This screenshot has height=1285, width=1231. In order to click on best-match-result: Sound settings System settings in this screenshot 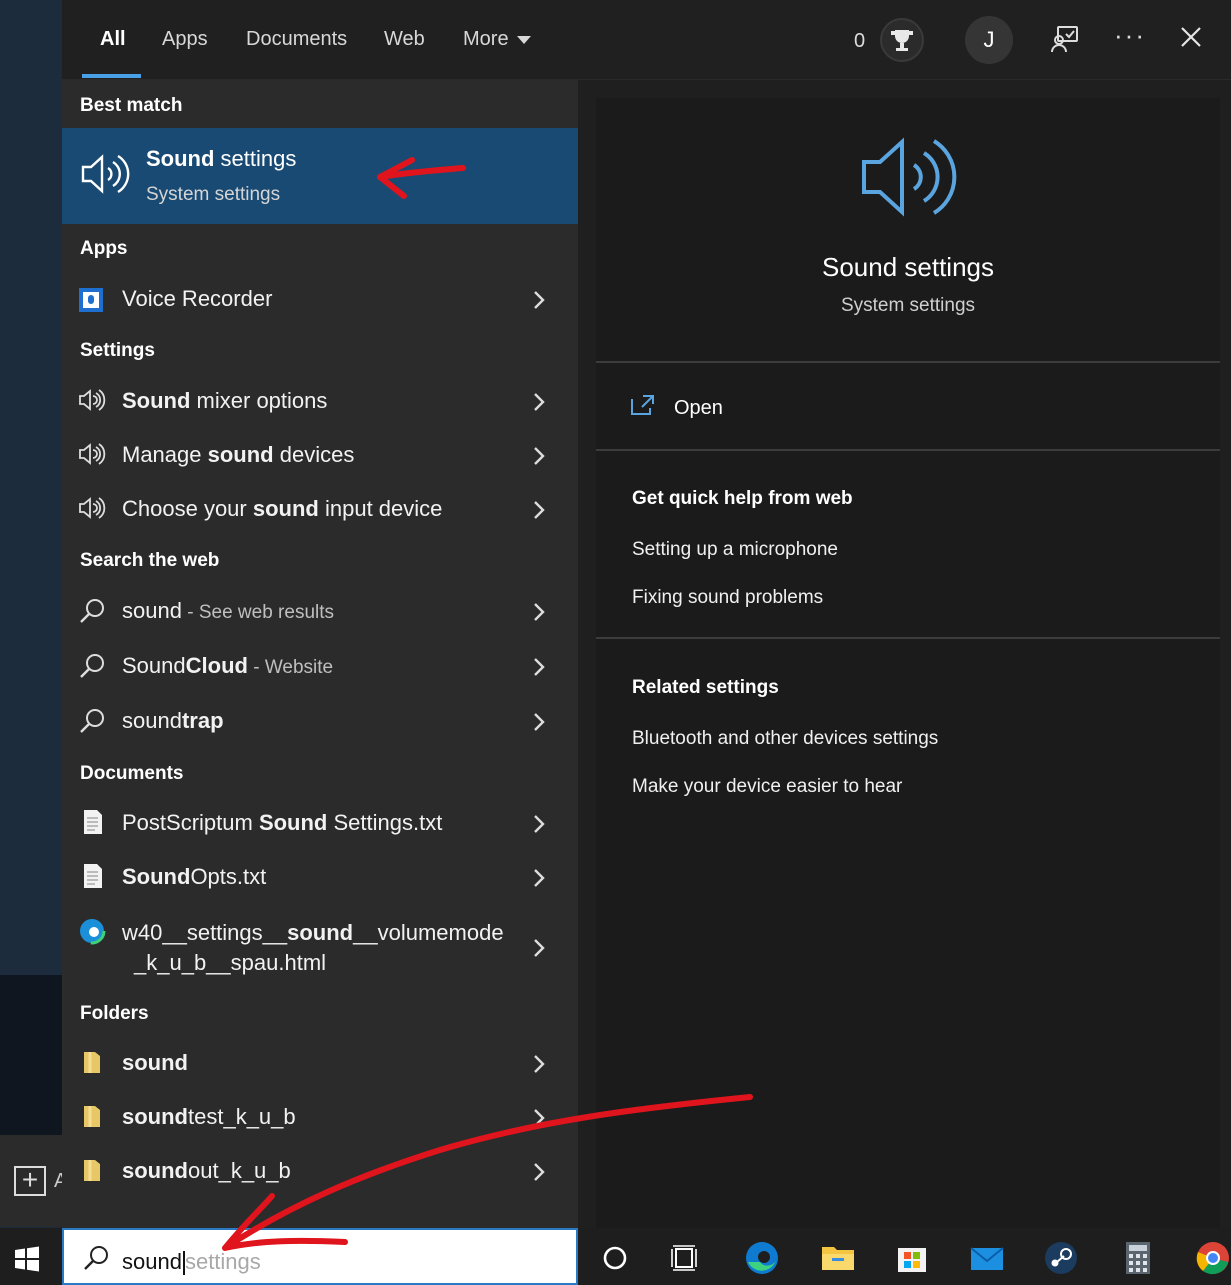, I will do `click(320, 176)`.